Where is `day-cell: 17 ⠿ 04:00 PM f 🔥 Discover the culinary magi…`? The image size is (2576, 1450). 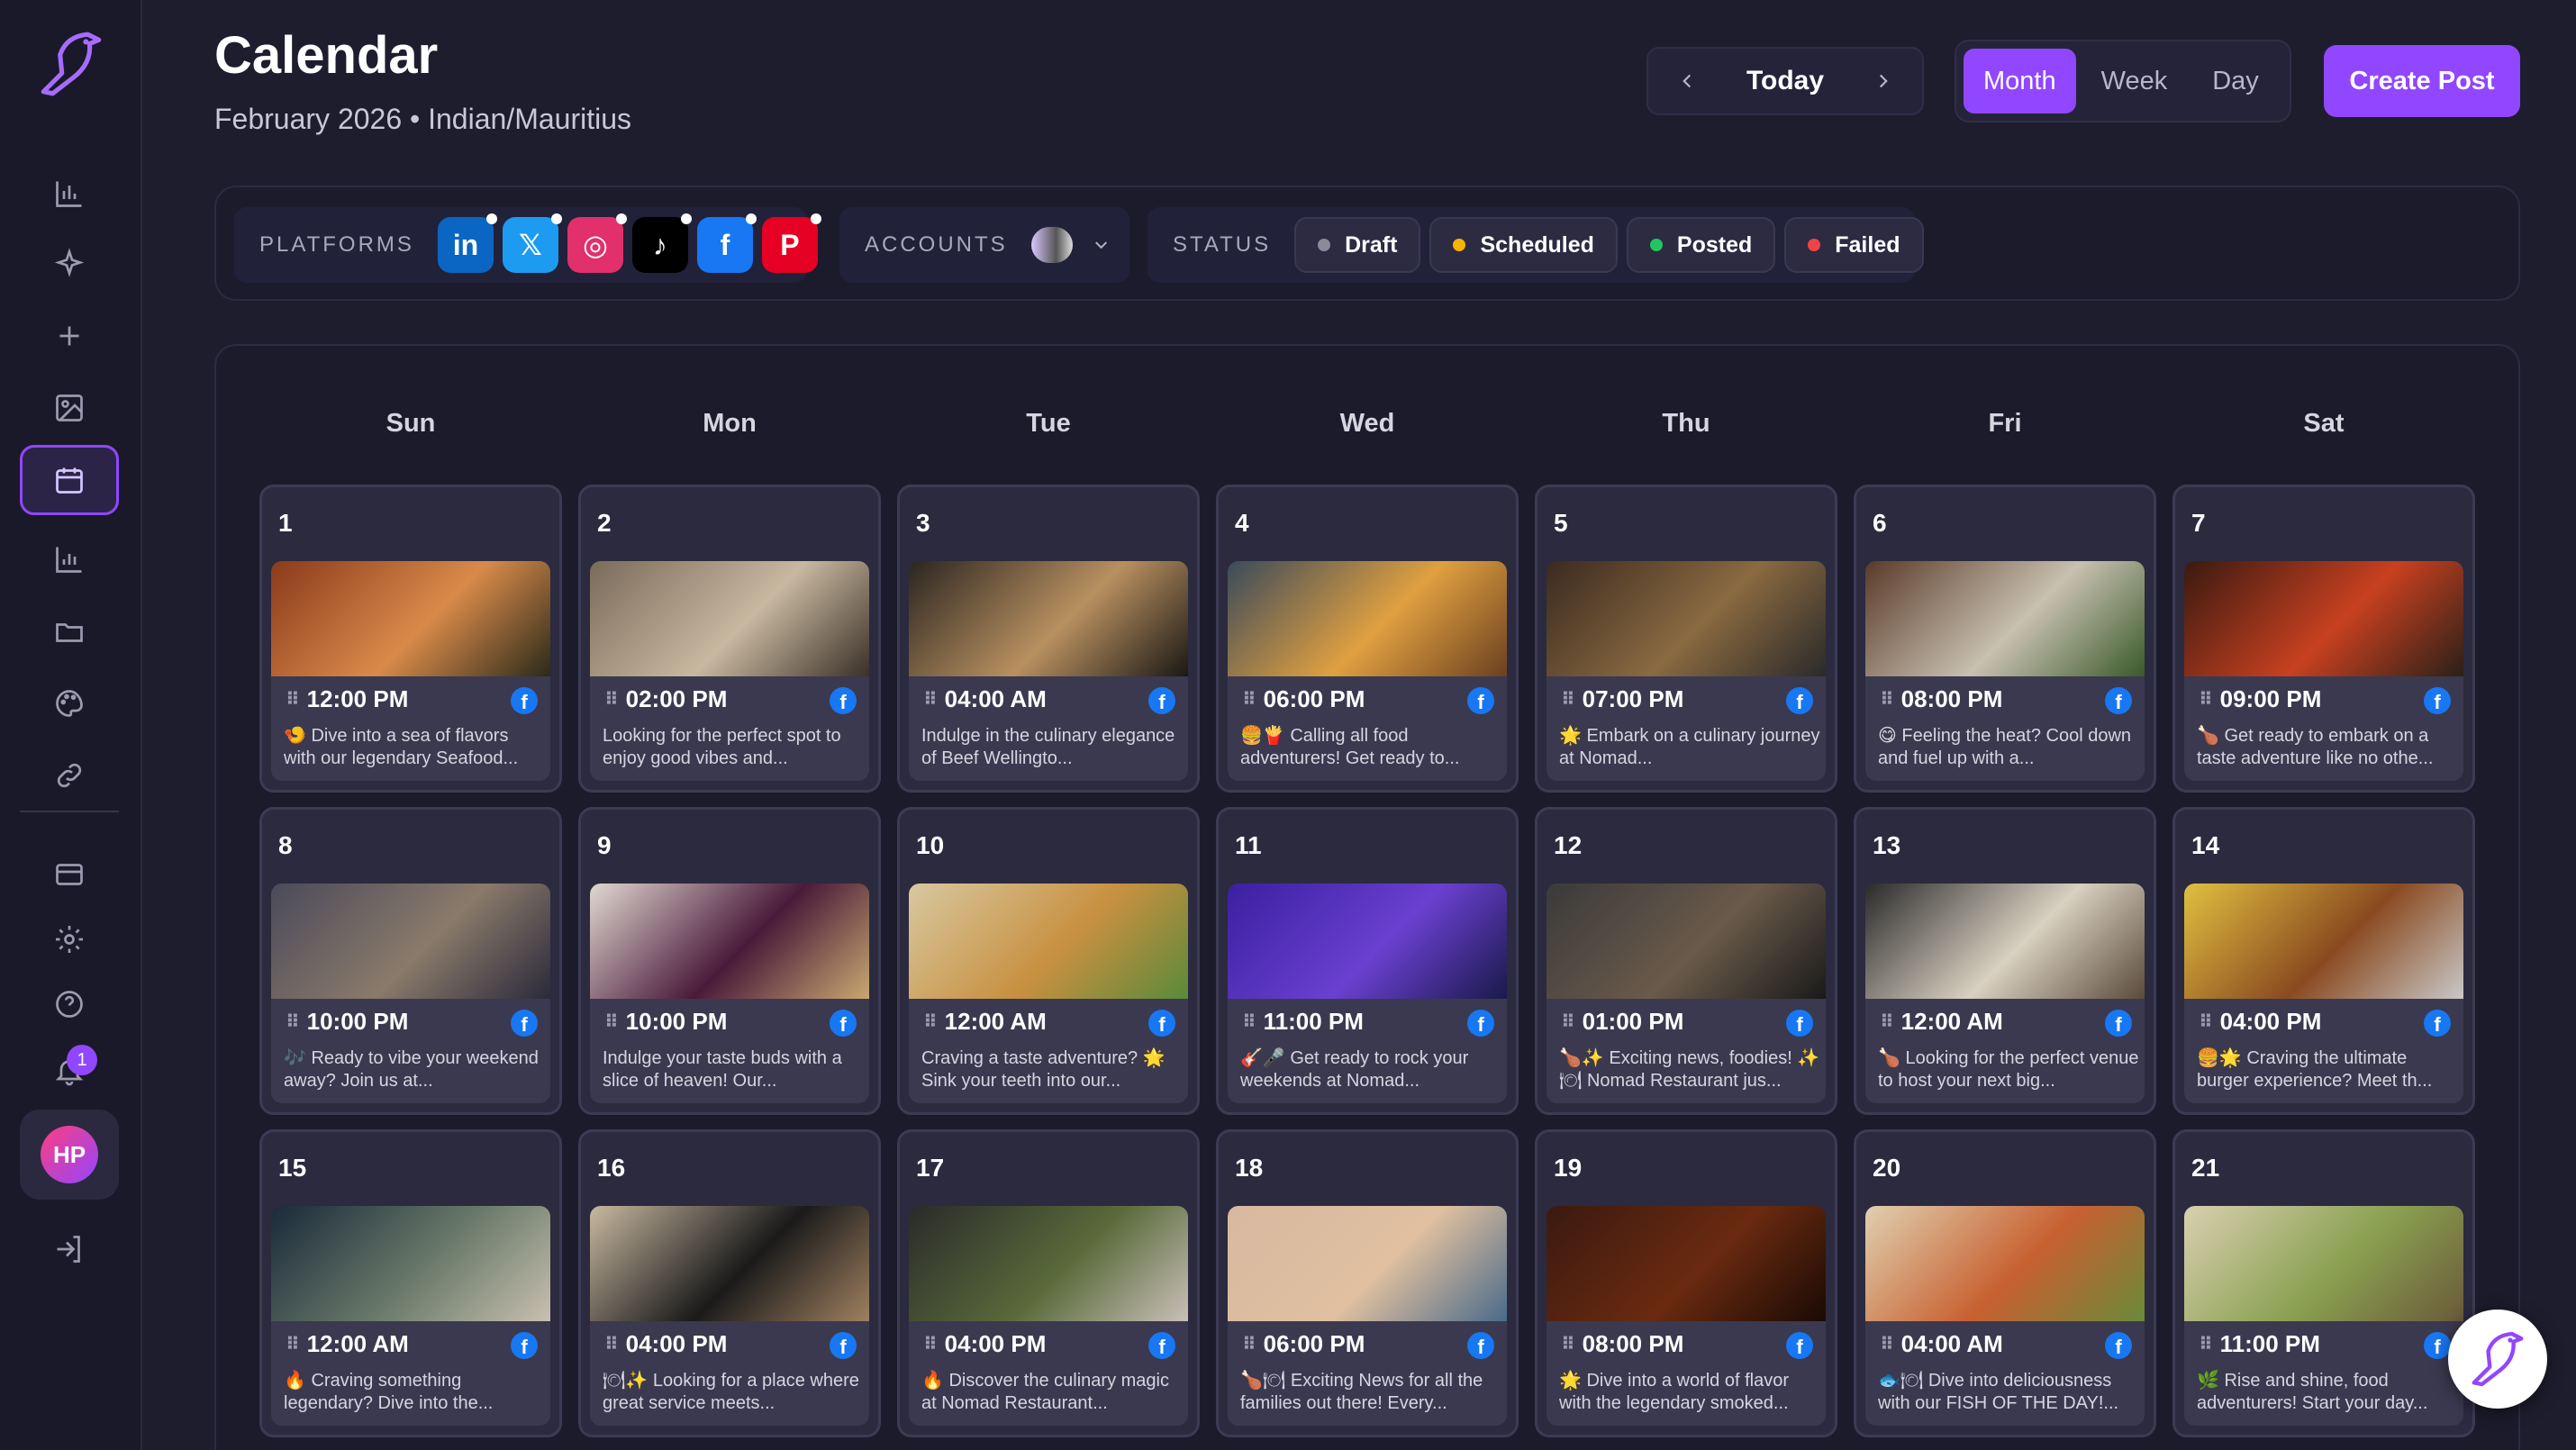 day-cell: 17 ⠿ 04:00 PM f 🔥 Discover the culinary magi… is located at coordinates (1048, 1283).